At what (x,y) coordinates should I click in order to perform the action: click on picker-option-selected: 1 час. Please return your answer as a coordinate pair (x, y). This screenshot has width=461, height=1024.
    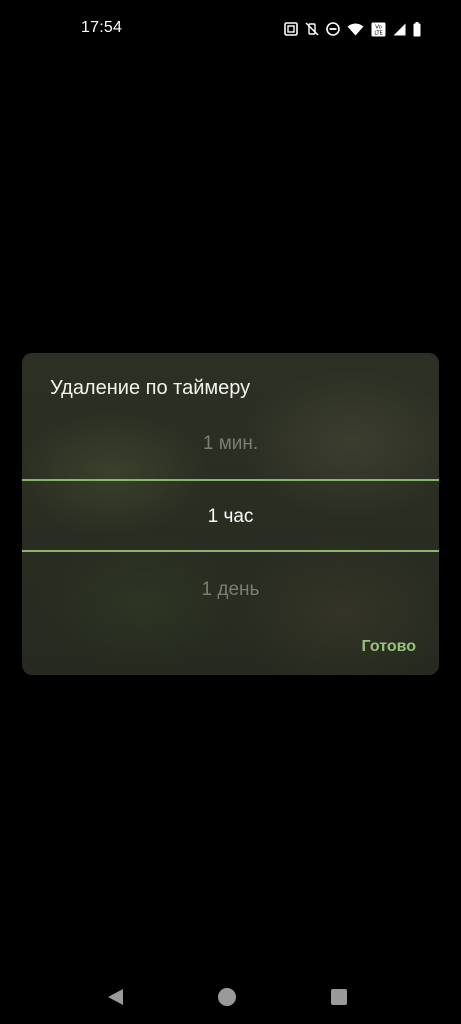
    Looking at the image, I should click on (230, 517).